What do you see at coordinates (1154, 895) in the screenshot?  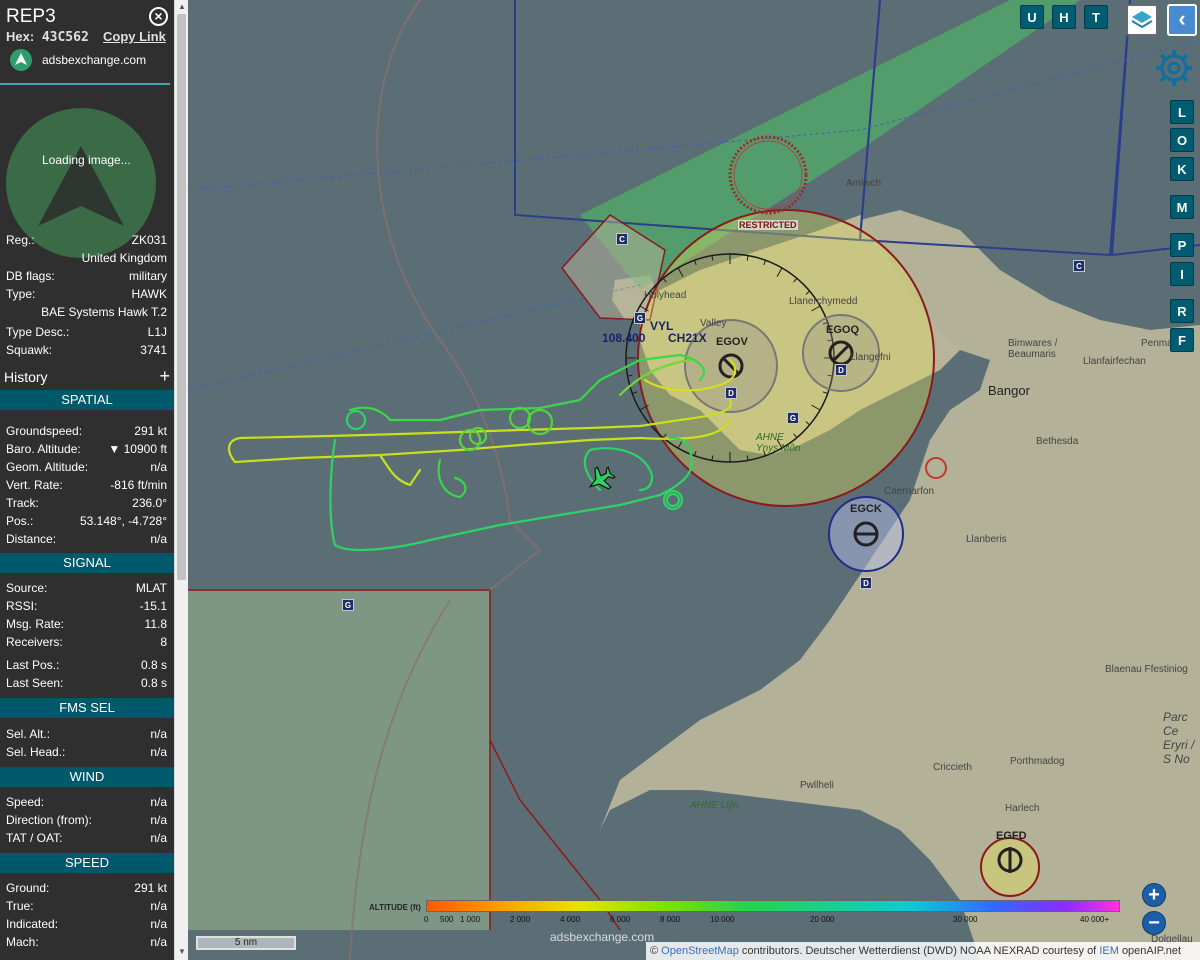 I see `zoom-in-button: +` at bounding box center [1154, 895].